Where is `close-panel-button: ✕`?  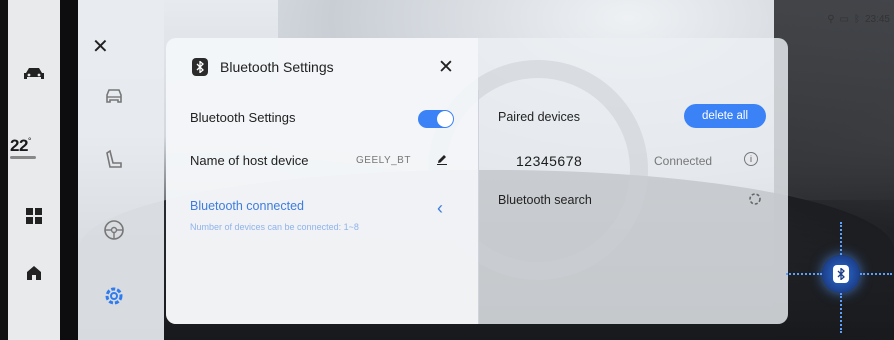 close-panel-button: ✕ is located at coordinates (446, 67).